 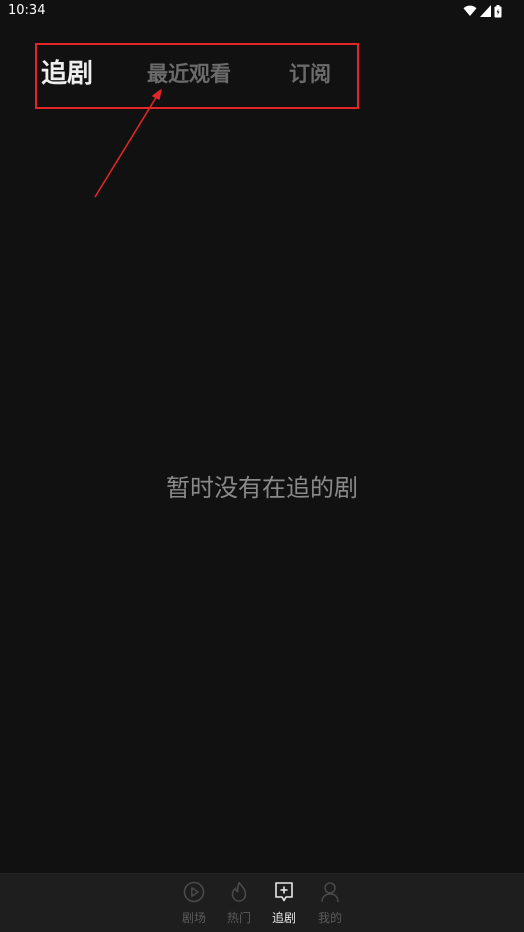 What do you see at coordinates (262, 12) in the screenshot?
I see `status-bar: 10:34` at bounding box center [262, 12].